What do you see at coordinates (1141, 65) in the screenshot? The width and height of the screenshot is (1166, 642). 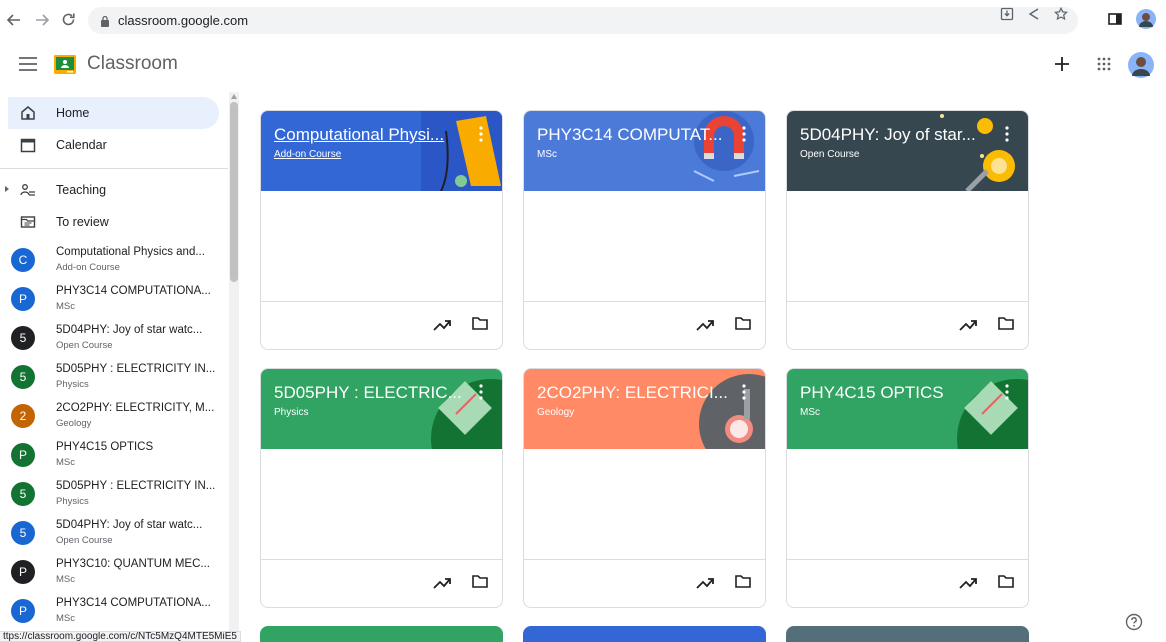 I see `account-avatar-icon` at bounding box center [1141, 65].